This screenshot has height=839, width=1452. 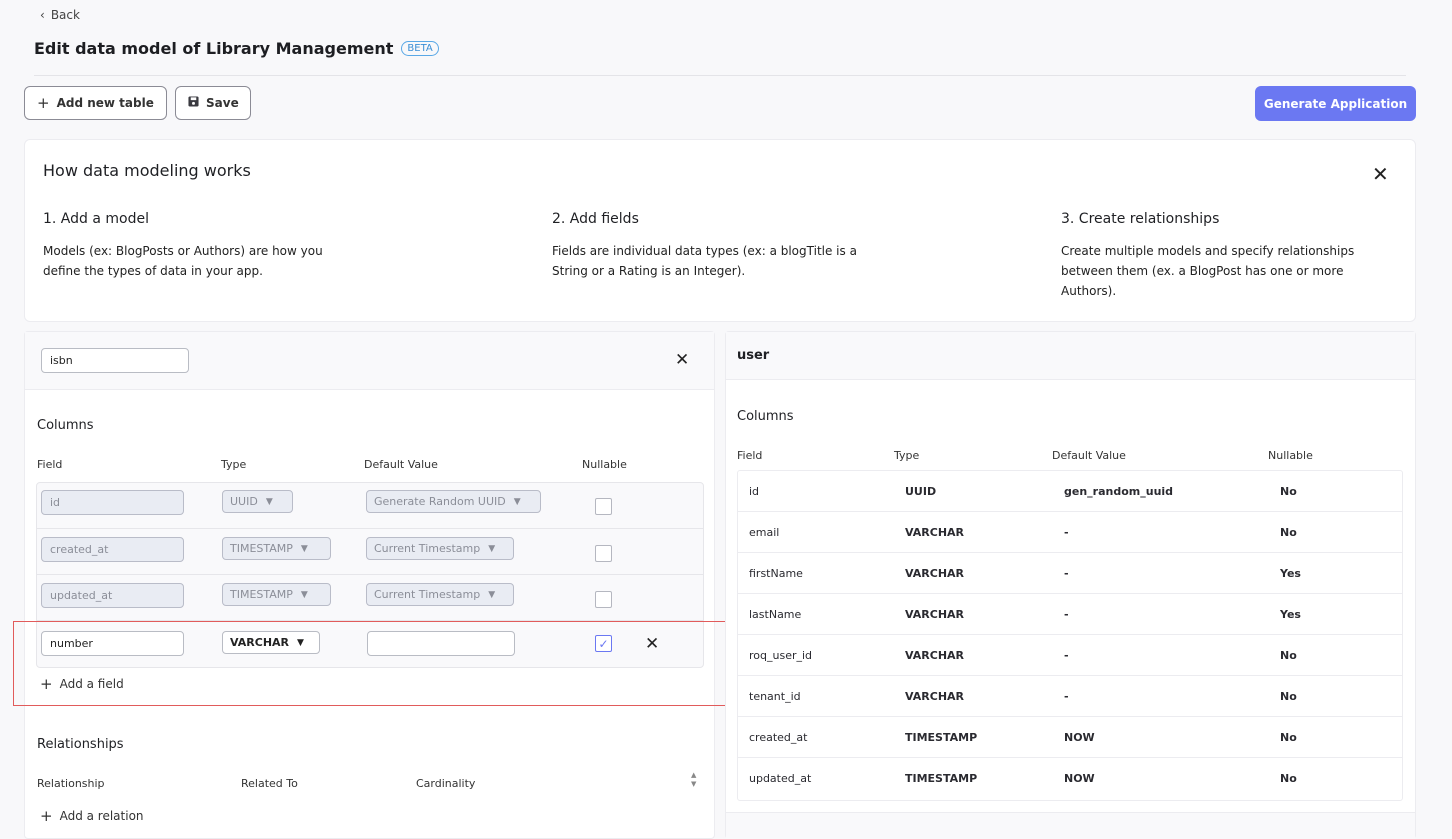 I want to click on table-cell-field: updated_at, so click(x=780, y=778).